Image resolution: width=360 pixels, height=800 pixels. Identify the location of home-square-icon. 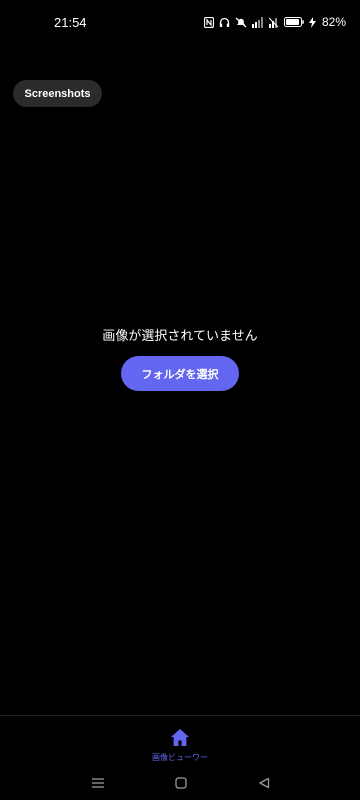
(181, 783).